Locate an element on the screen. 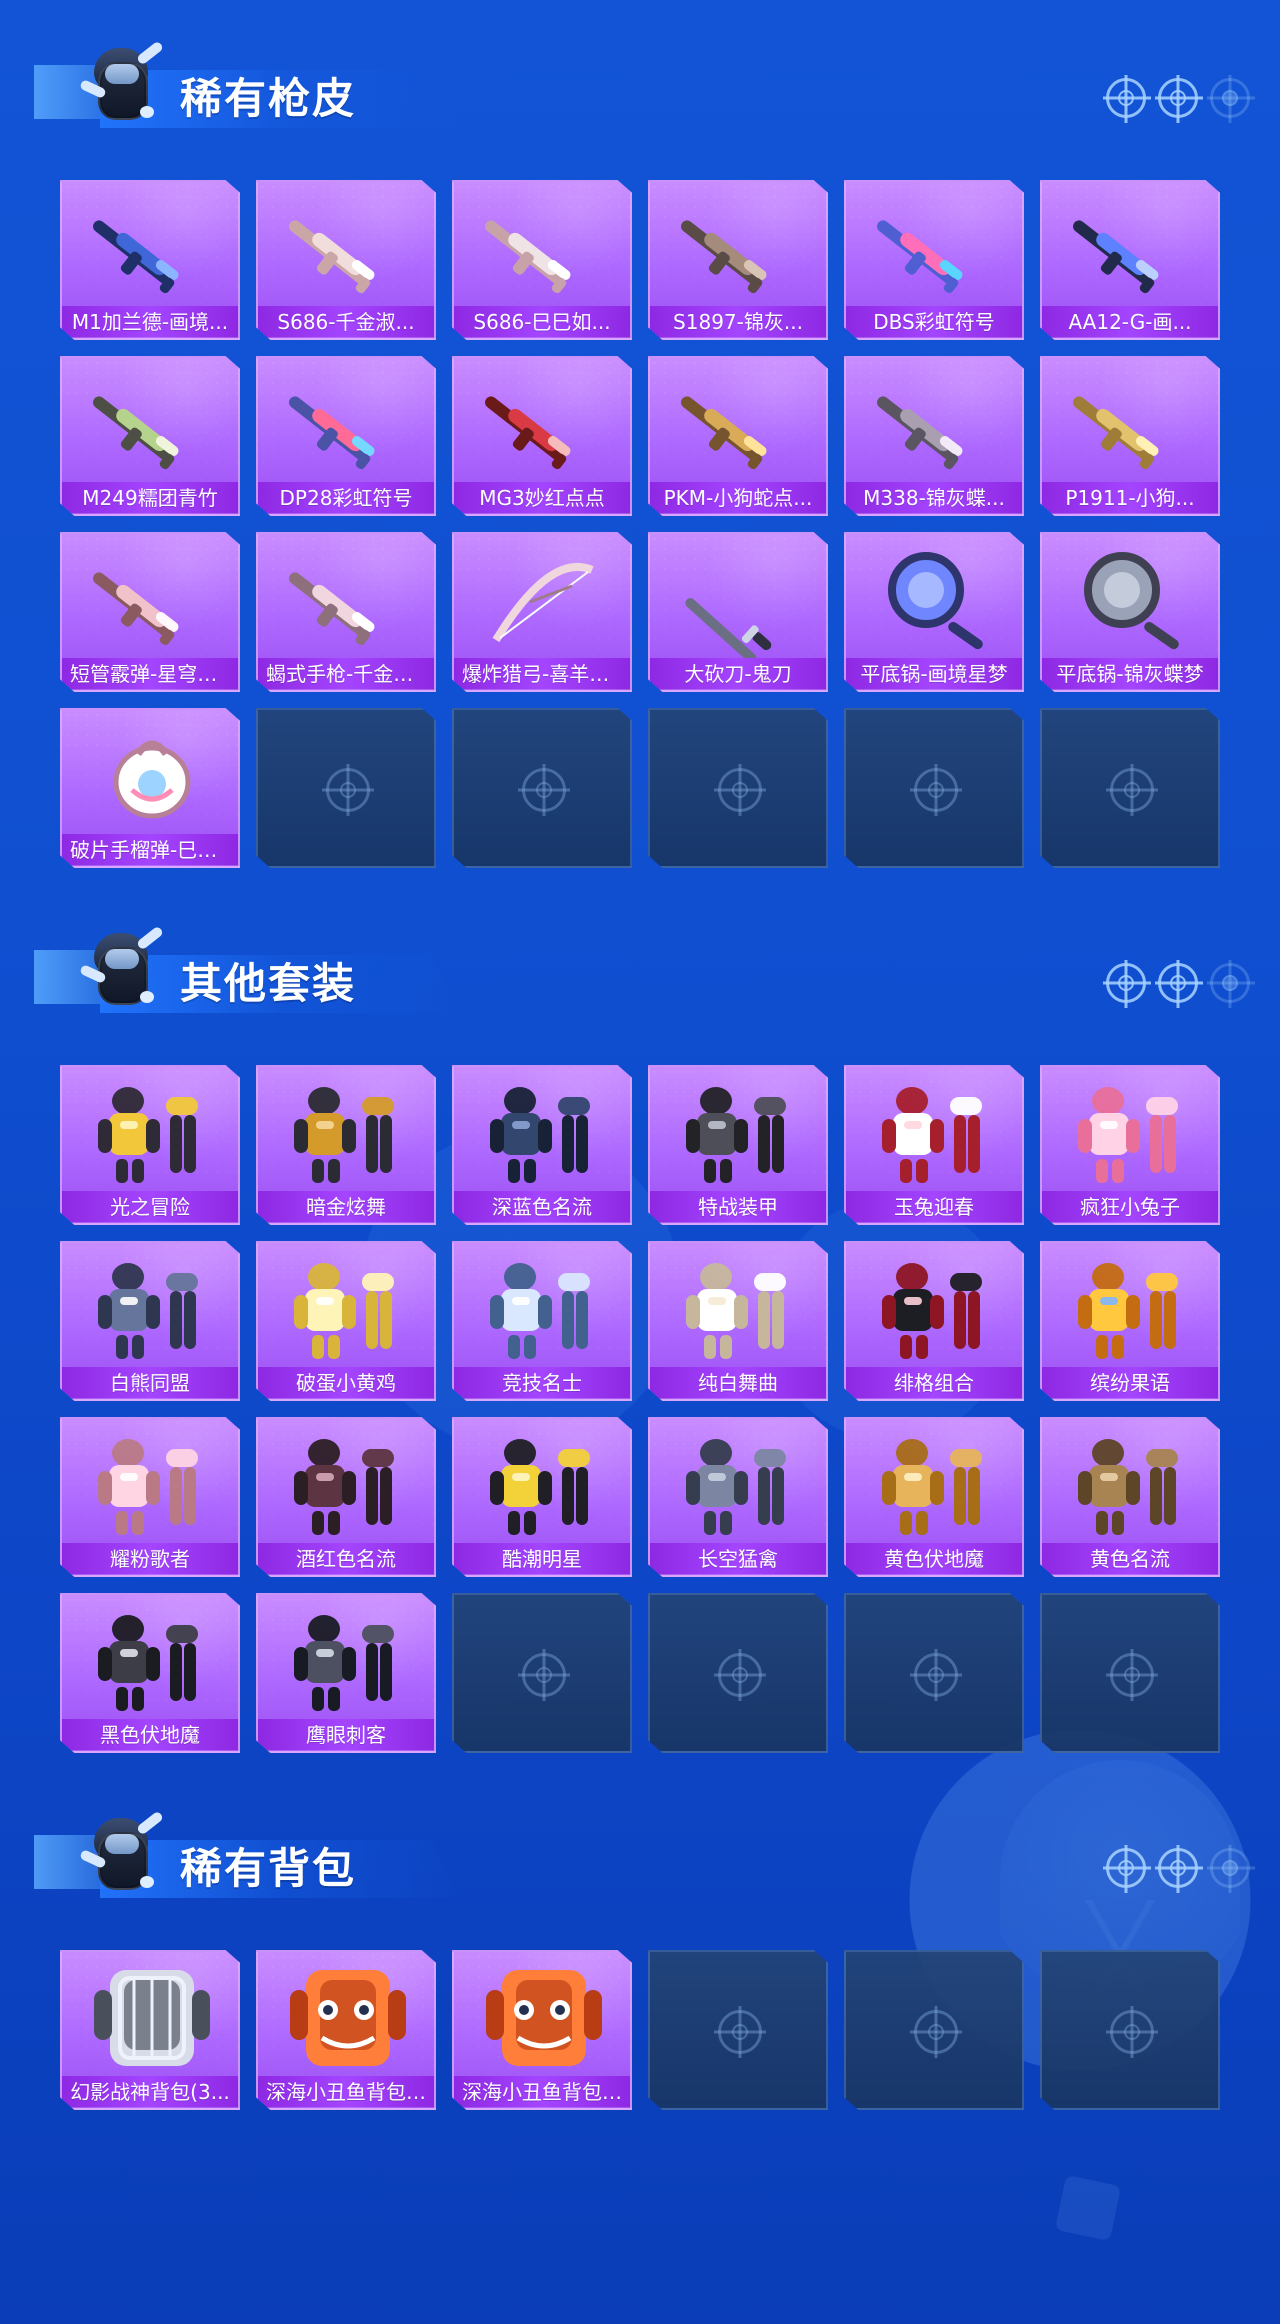 The image size is (1280, 2324). header-decorations is located at coordinates (1178, 1868).